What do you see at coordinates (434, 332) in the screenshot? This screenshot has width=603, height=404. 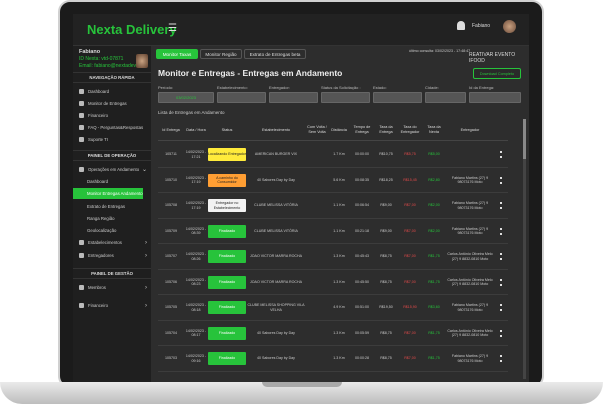 I see `cell-nfee: R$1,75` at bounding box center [434, 332].